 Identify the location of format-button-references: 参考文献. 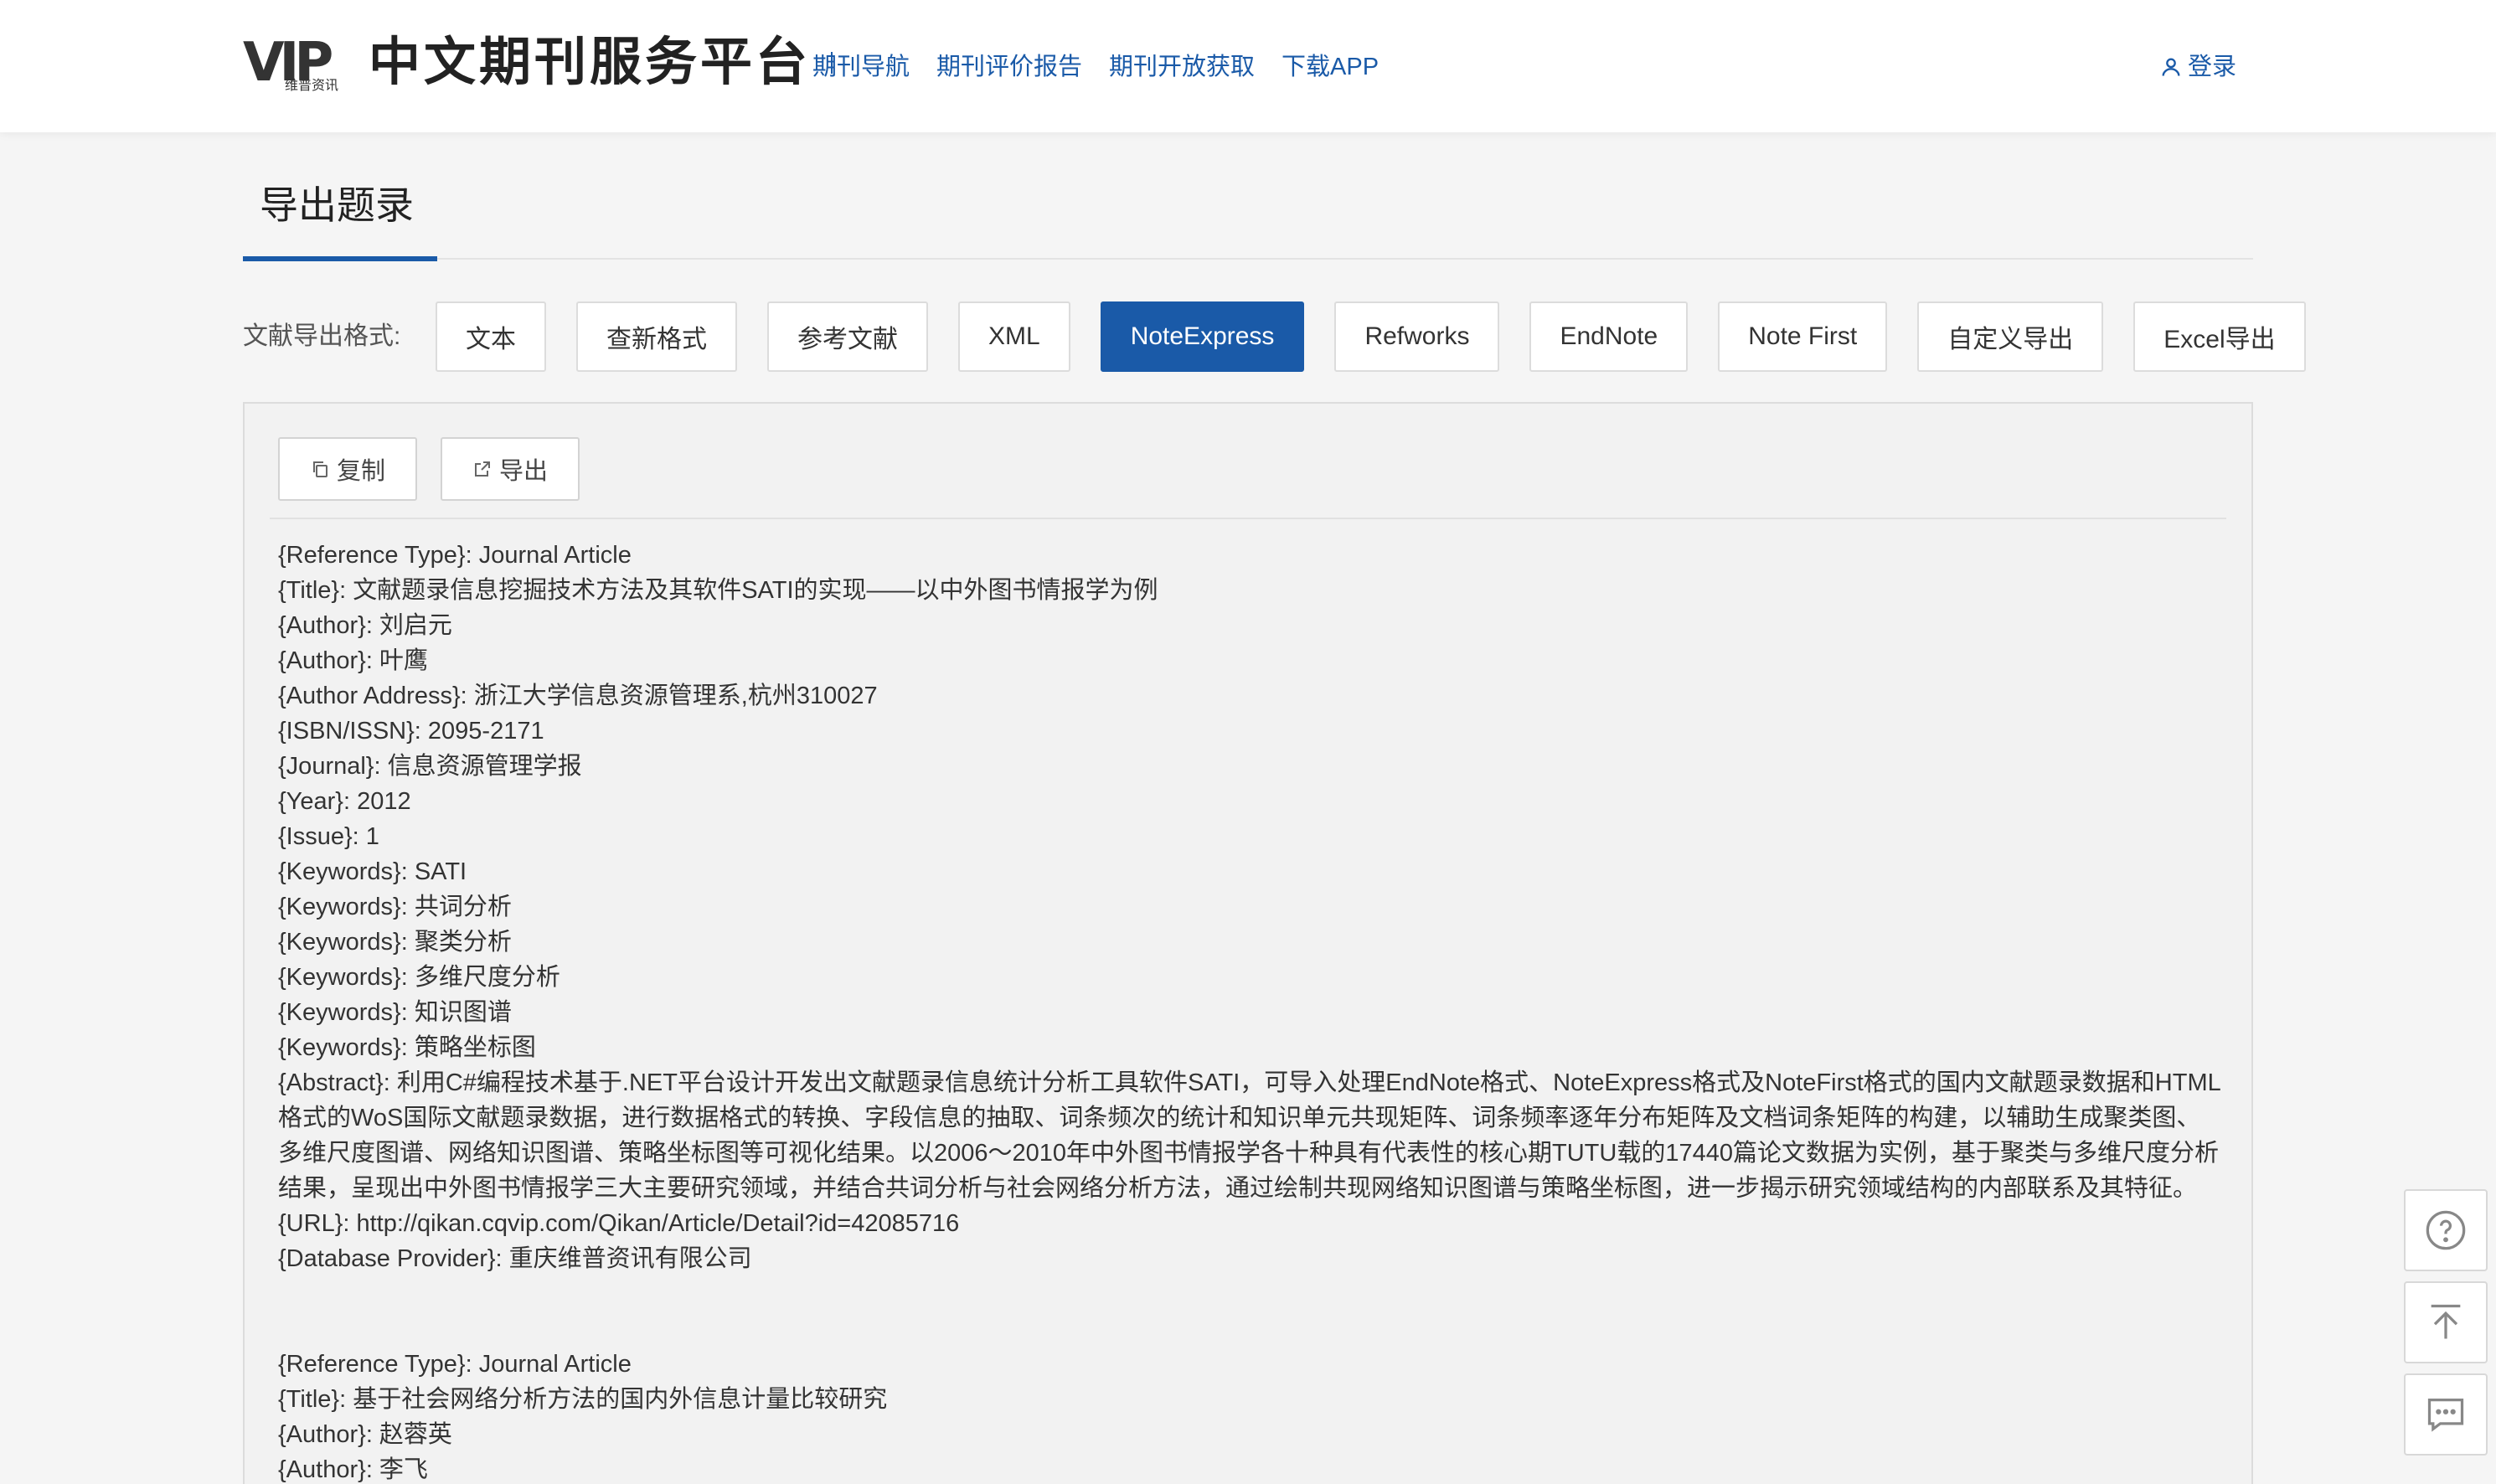
(847, 336).